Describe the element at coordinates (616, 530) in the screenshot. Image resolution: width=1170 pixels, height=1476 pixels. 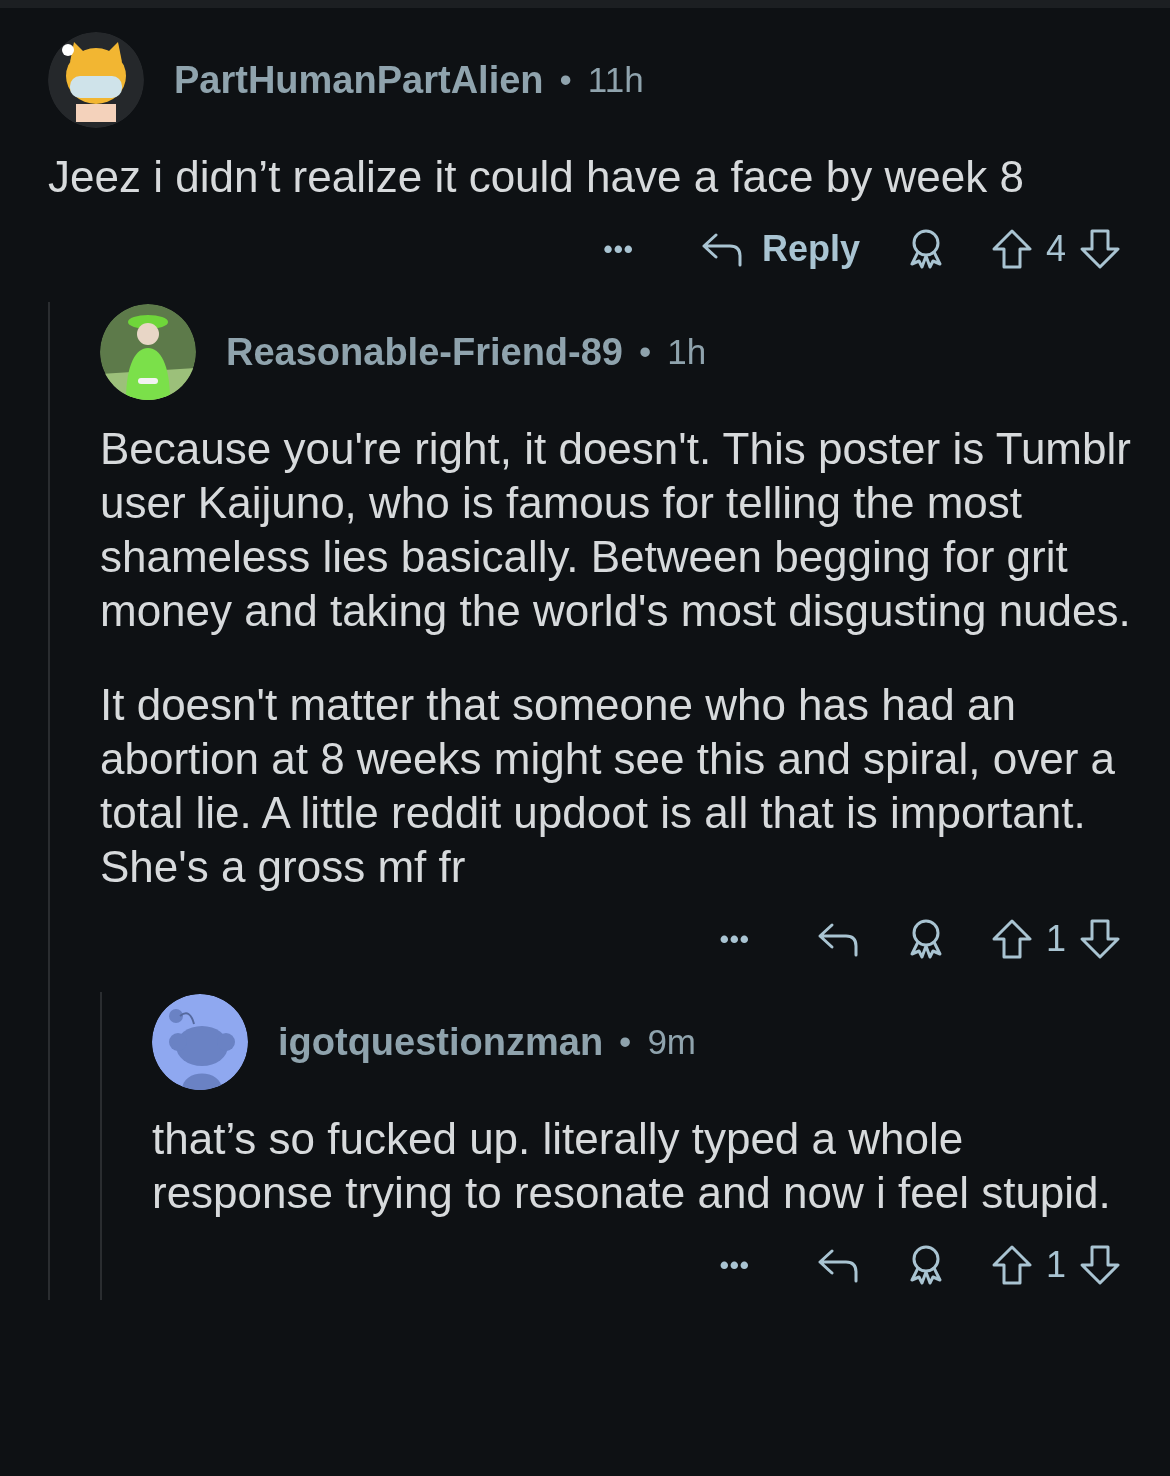
I see `comment-text: Because you're right, it doesn't. This poster is Tumblr user Kaijuno, who is famous for telling the most shameless lies basically. Between begging for grit money and taking the world's most disgusting nudes.` at that location.